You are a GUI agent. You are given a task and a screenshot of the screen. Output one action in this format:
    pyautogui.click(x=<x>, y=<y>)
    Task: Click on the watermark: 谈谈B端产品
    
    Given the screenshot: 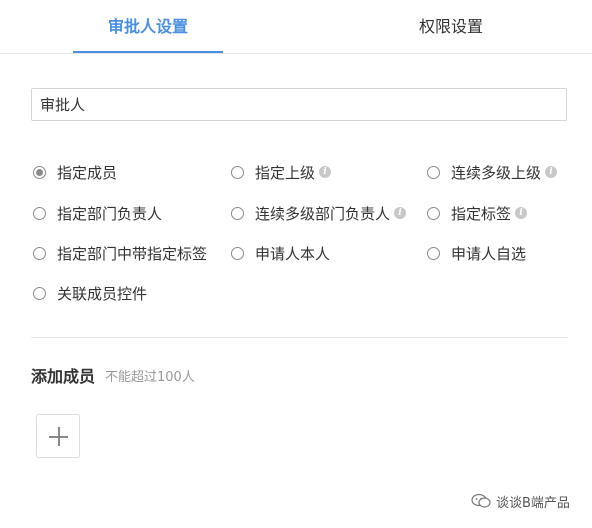 What is the action you would take?
    pyautogui.click(x=520, y=501)
    